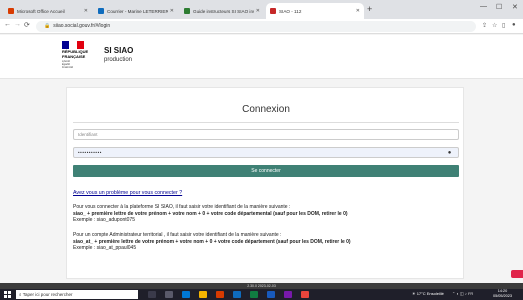 The width and height of the screenshot is (523, 300). What do you see at coordinates (271, 294) in the screenshot?
I see `word-icon` at bounding box center [271, 294].